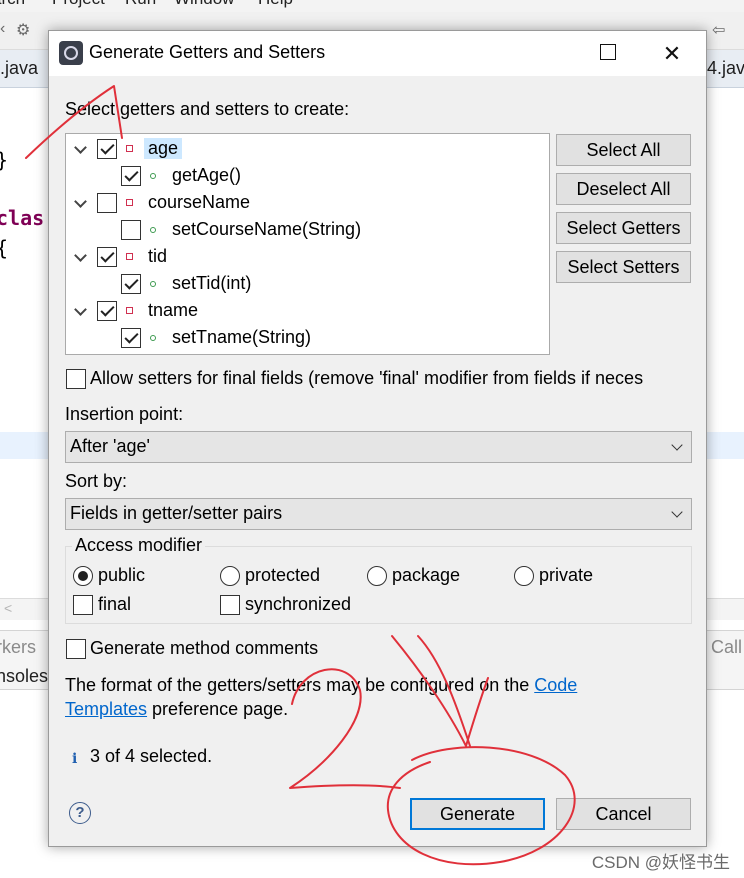 This screenshot has height=878, width=744. What do you see at coordinates (204, 648) in the screenshot?
I see `generate-comments-label: Generate method comments` at bounding box center [204, 648].